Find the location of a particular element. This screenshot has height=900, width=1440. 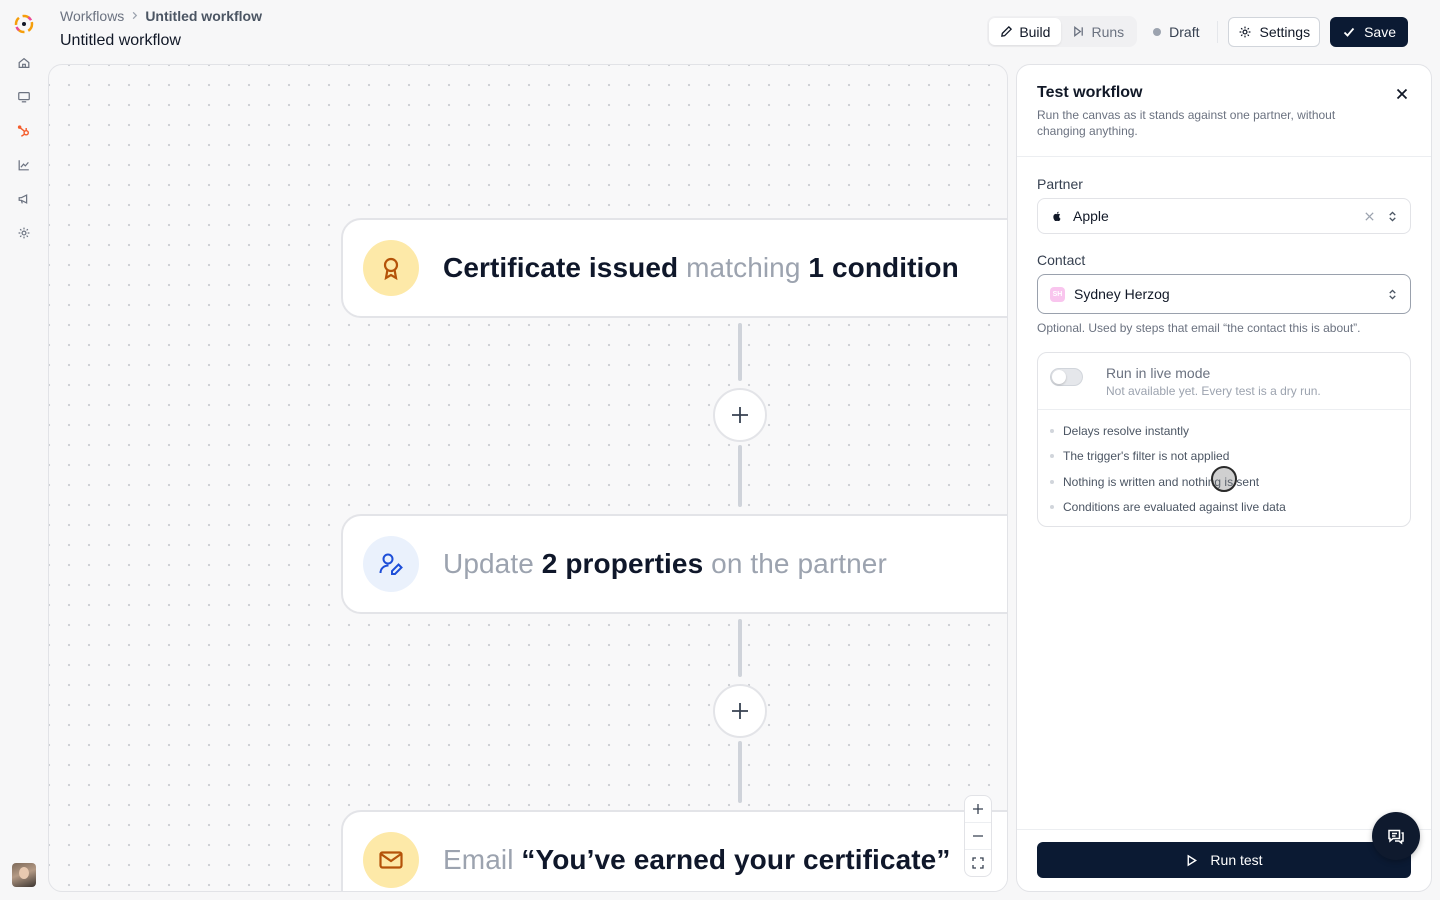

partner-select: Apple is located at coordinates (1224, 216).